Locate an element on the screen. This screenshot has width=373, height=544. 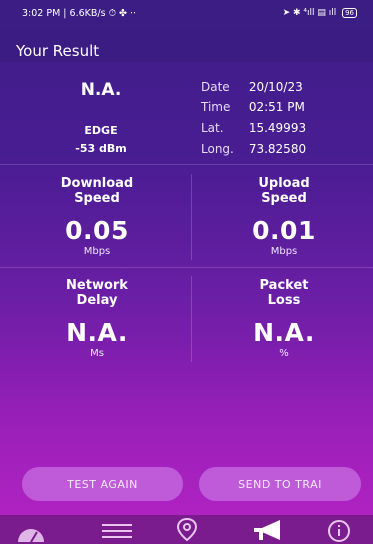
download-label-line1: Download is located at coordinates (97, 183).